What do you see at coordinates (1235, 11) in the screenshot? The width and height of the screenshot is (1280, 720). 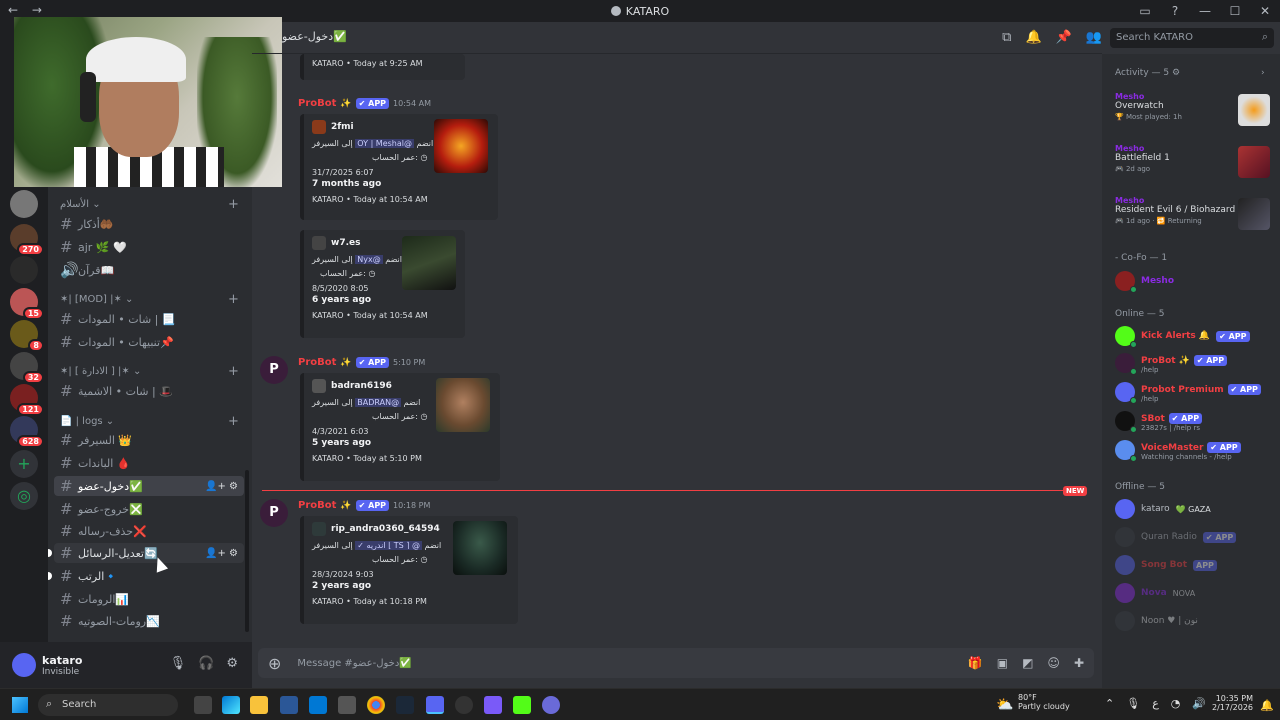 I see `maximize-icon: ☐` at bounding box center [1235, 11].